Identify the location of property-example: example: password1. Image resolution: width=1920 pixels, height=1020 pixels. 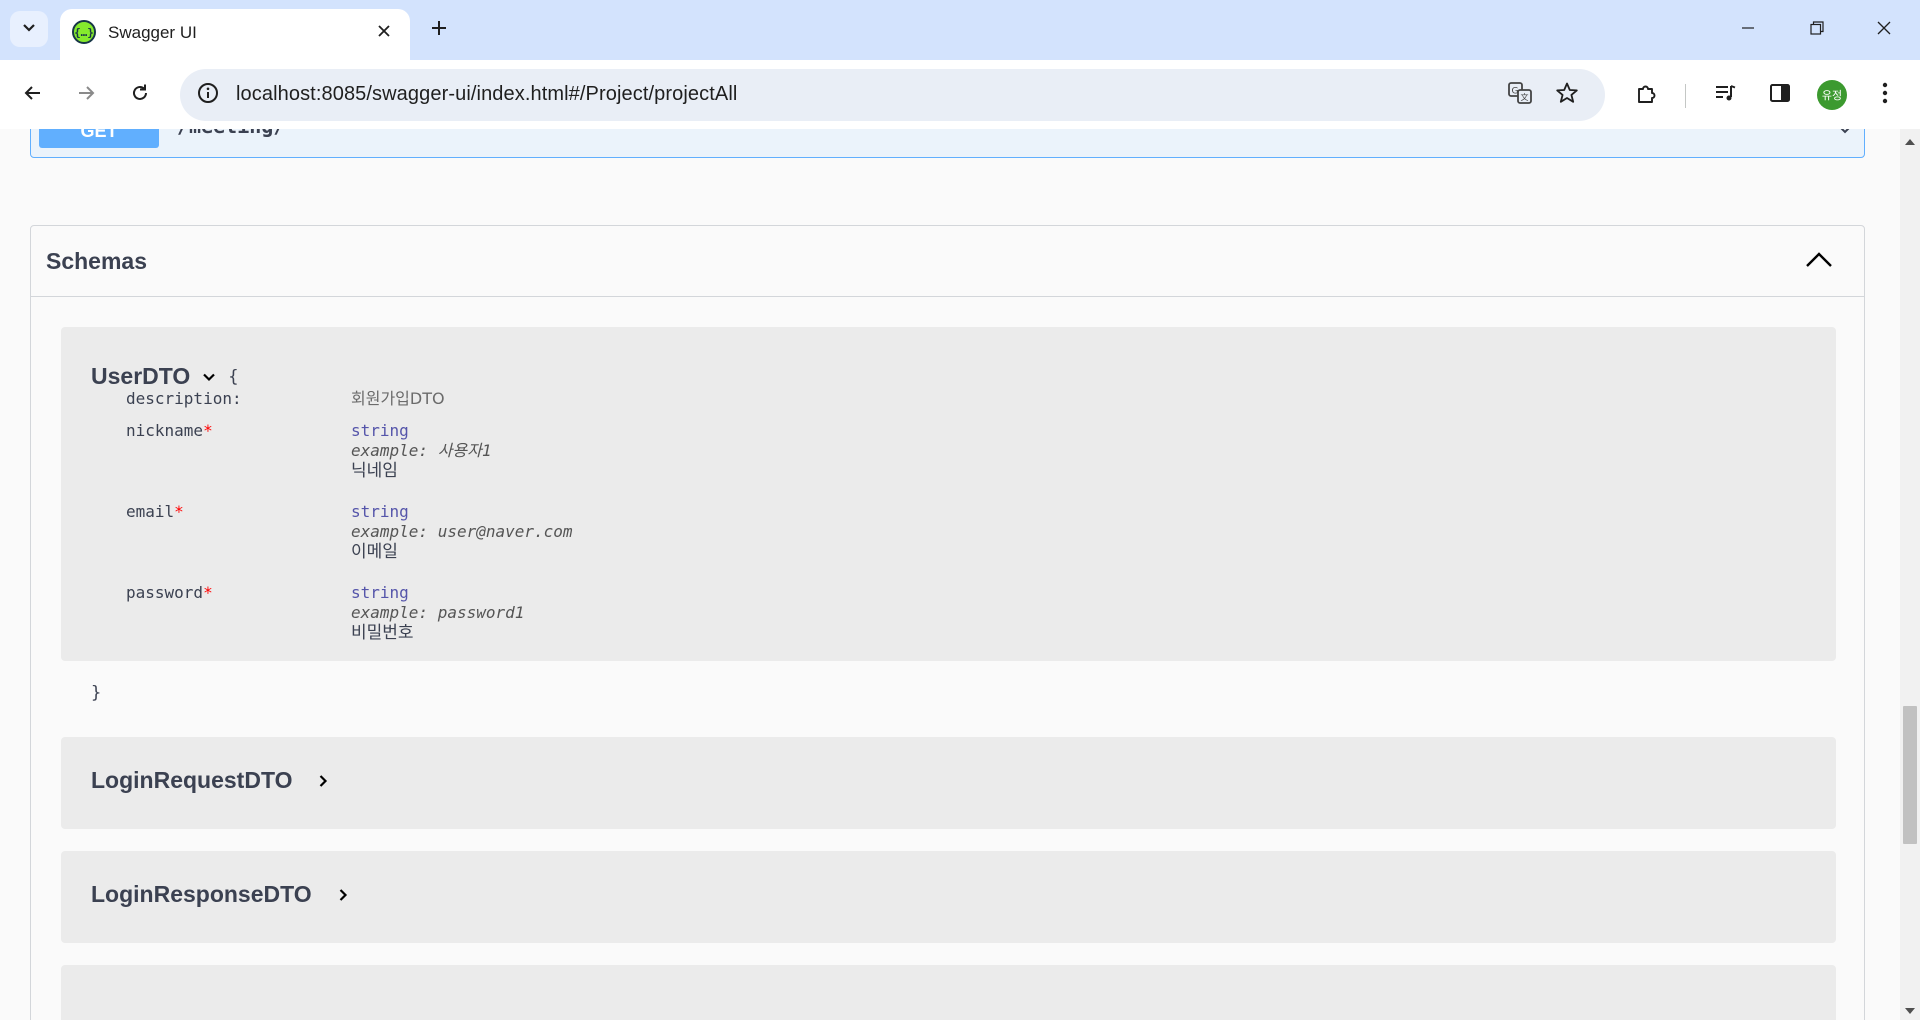
(438, 612).